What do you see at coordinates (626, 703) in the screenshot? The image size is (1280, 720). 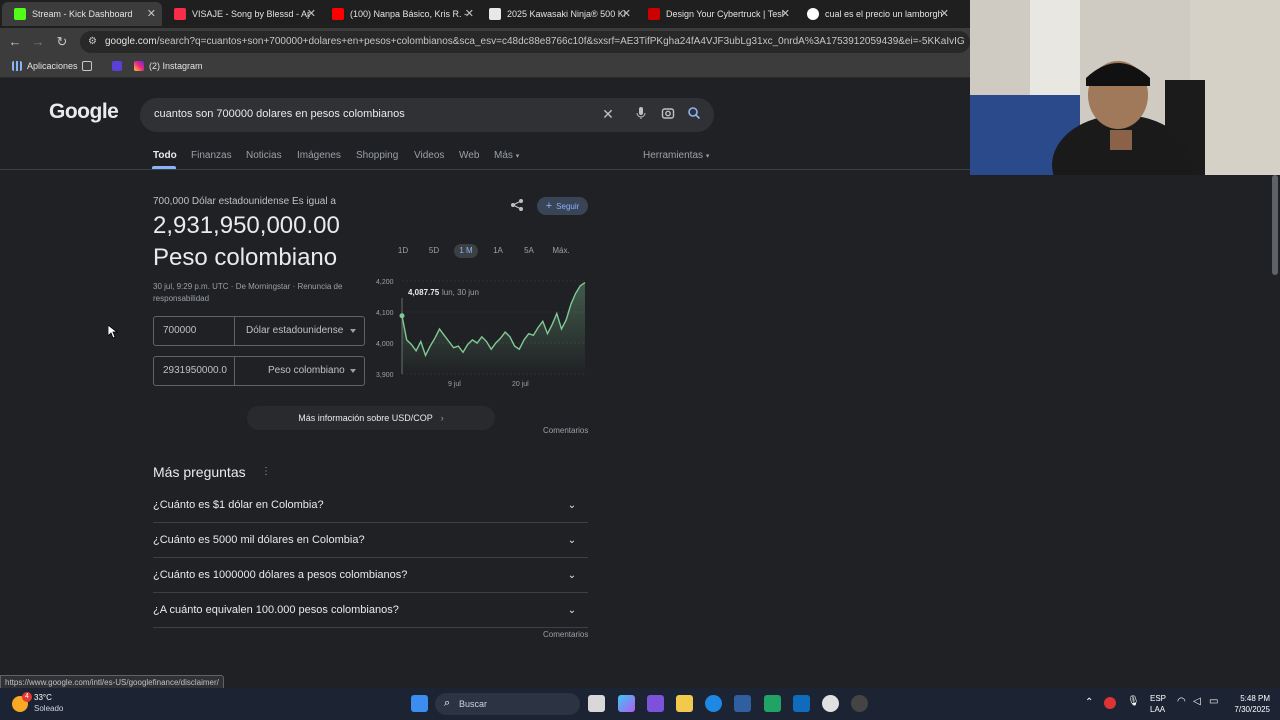 I see `copilot-icon` at bounding box center [626, 703].